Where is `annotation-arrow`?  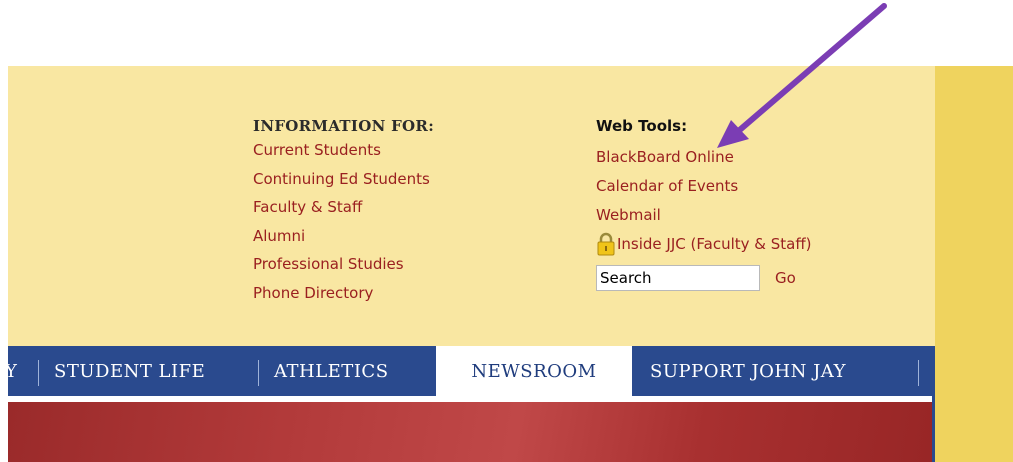 annotation-arrow is located at coordinates (802, 75).